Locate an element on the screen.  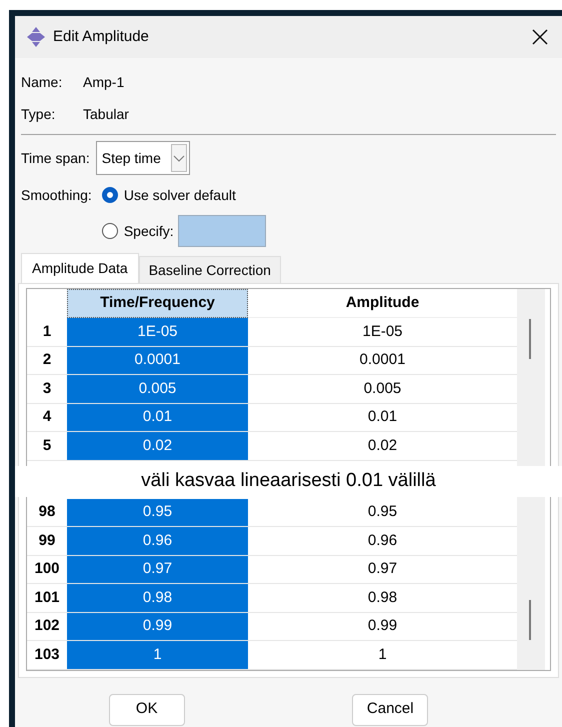
table-cell: 0.98 is located at coordinates (157, 598).